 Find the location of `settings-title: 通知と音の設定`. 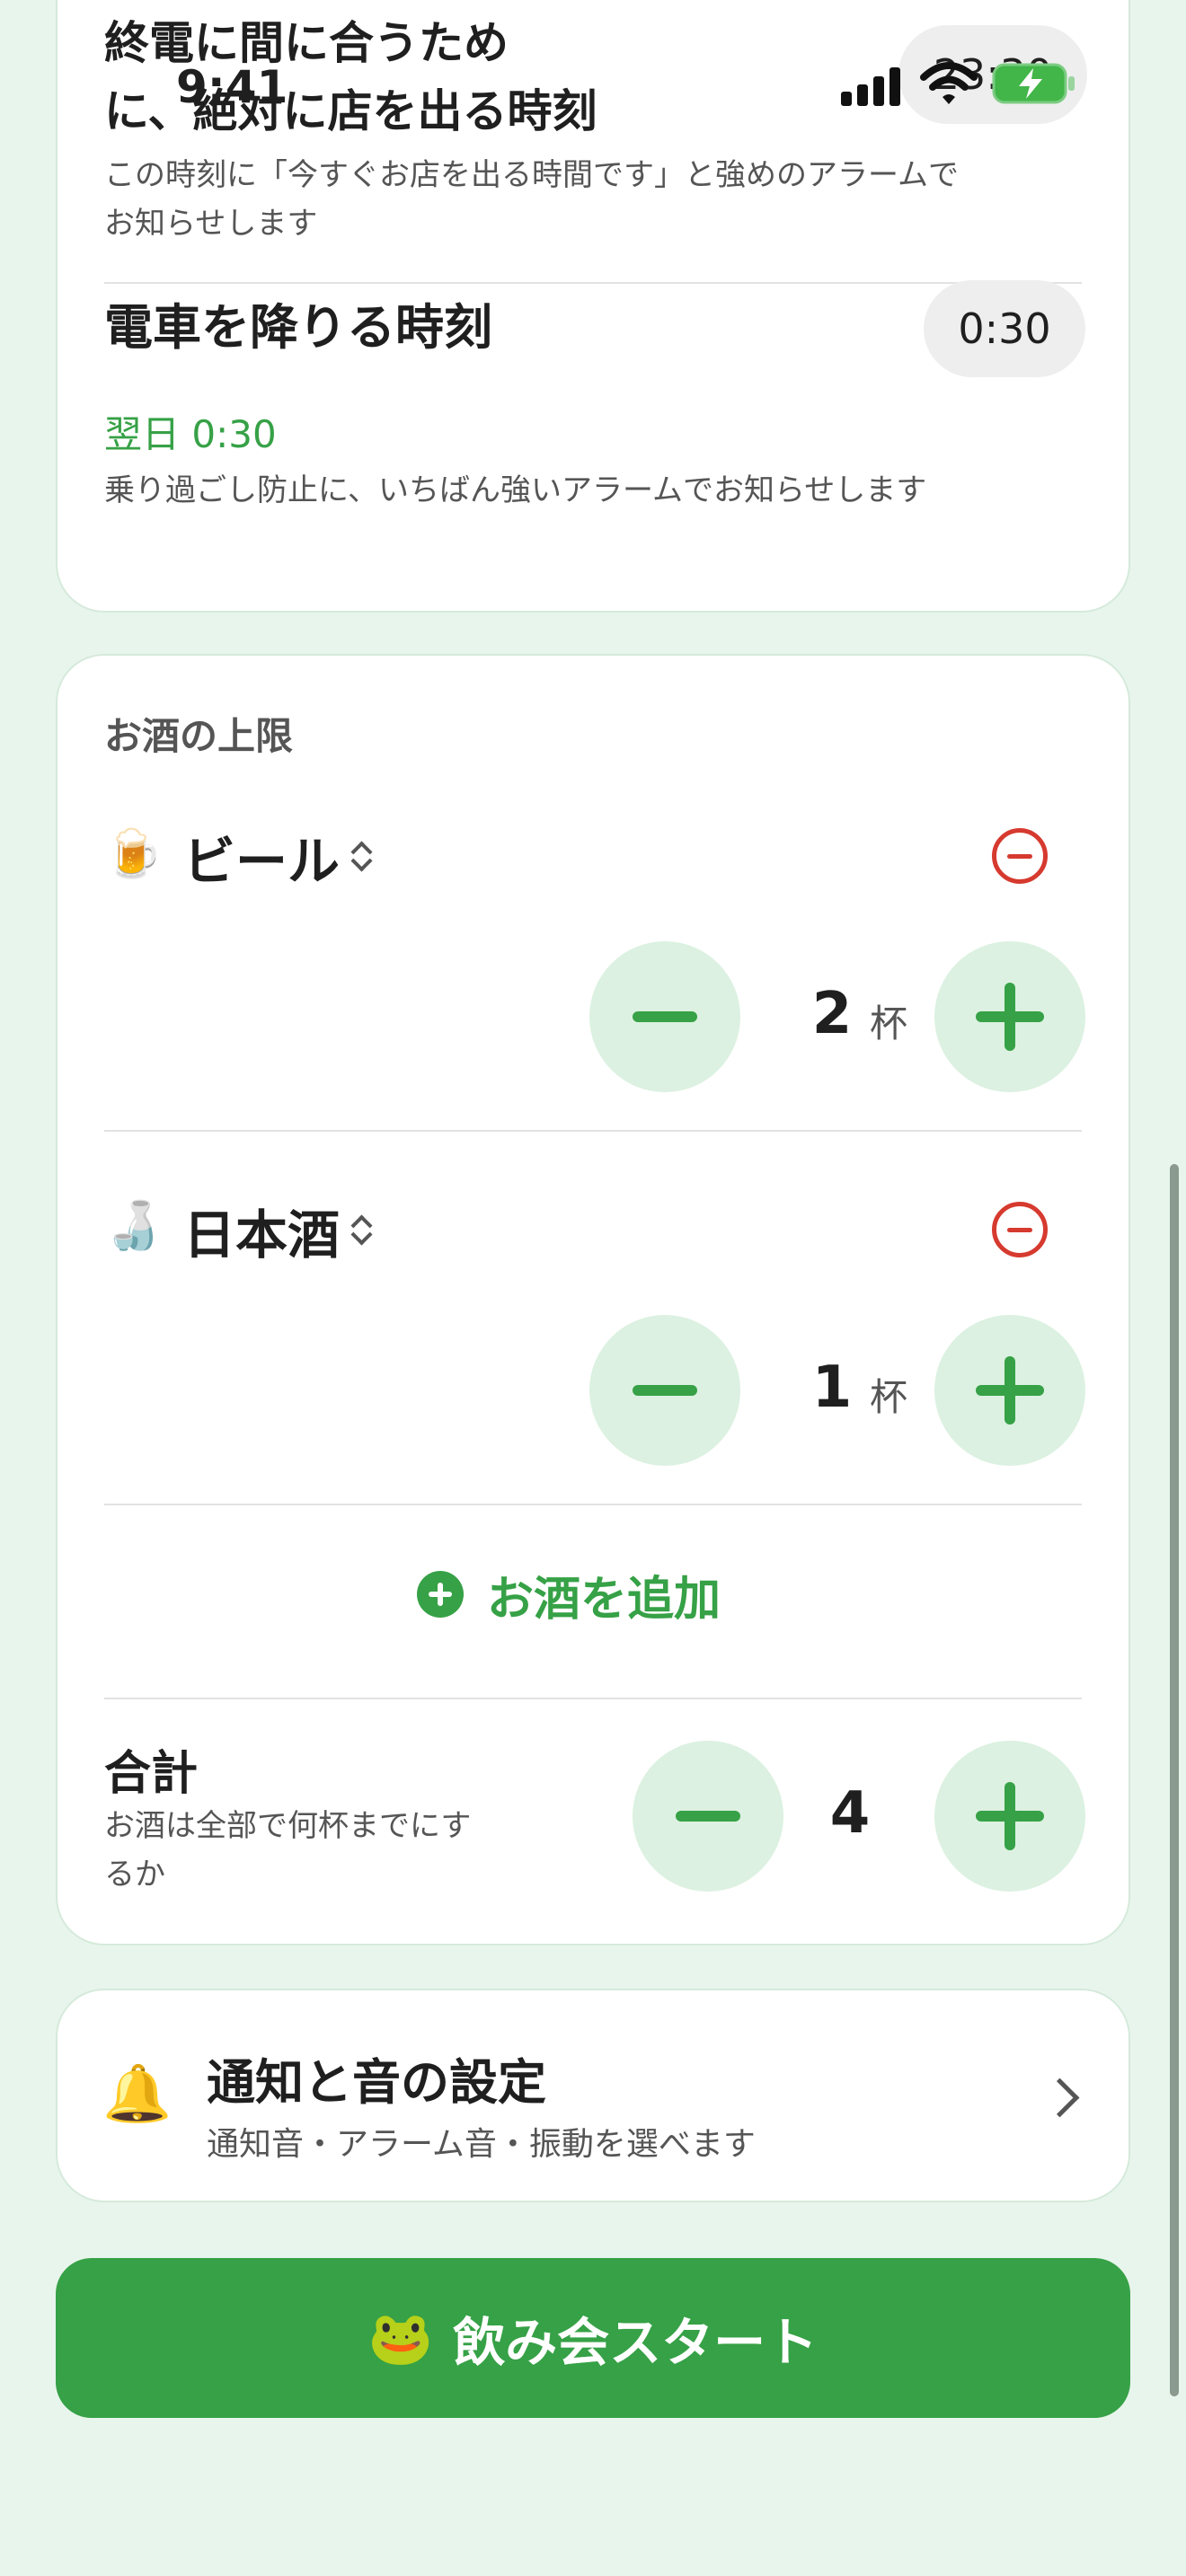

settings-title: 通知と音の設定 is located at coordinates (376, 2082).